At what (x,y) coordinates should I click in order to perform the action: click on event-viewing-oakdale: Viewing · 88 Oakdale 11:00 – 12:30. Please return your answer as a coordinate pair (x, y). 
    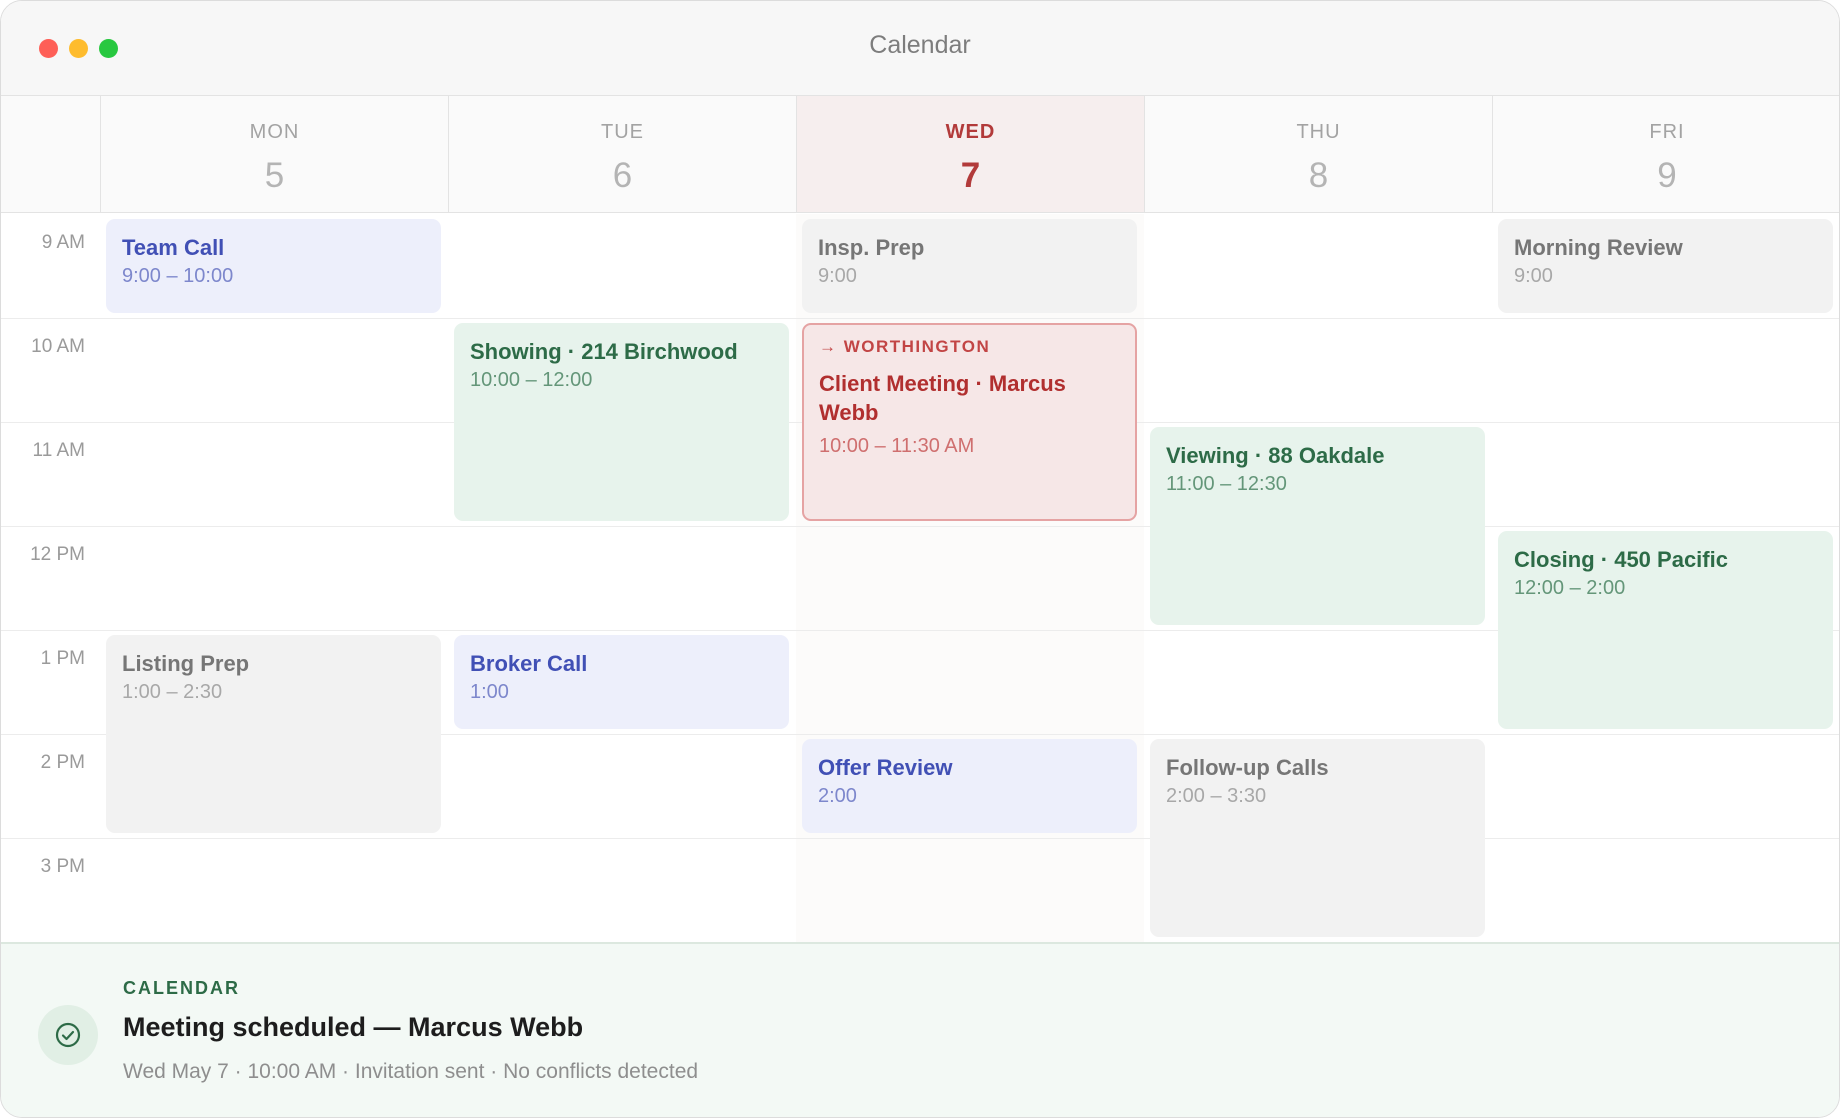
    Looking at the image, I should click on (1317, 526).